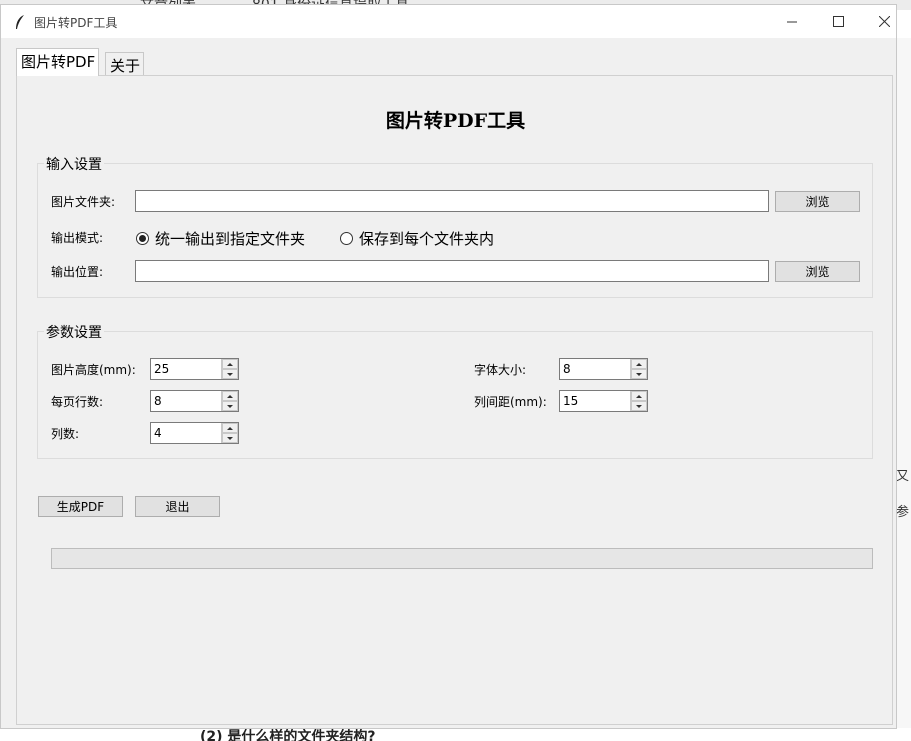 The height and width of the screenshot is (741, 911). Describe the element at coordinates (455, 121) in the screenshot. I see `page-title: 图片转PDF工具` at that location.